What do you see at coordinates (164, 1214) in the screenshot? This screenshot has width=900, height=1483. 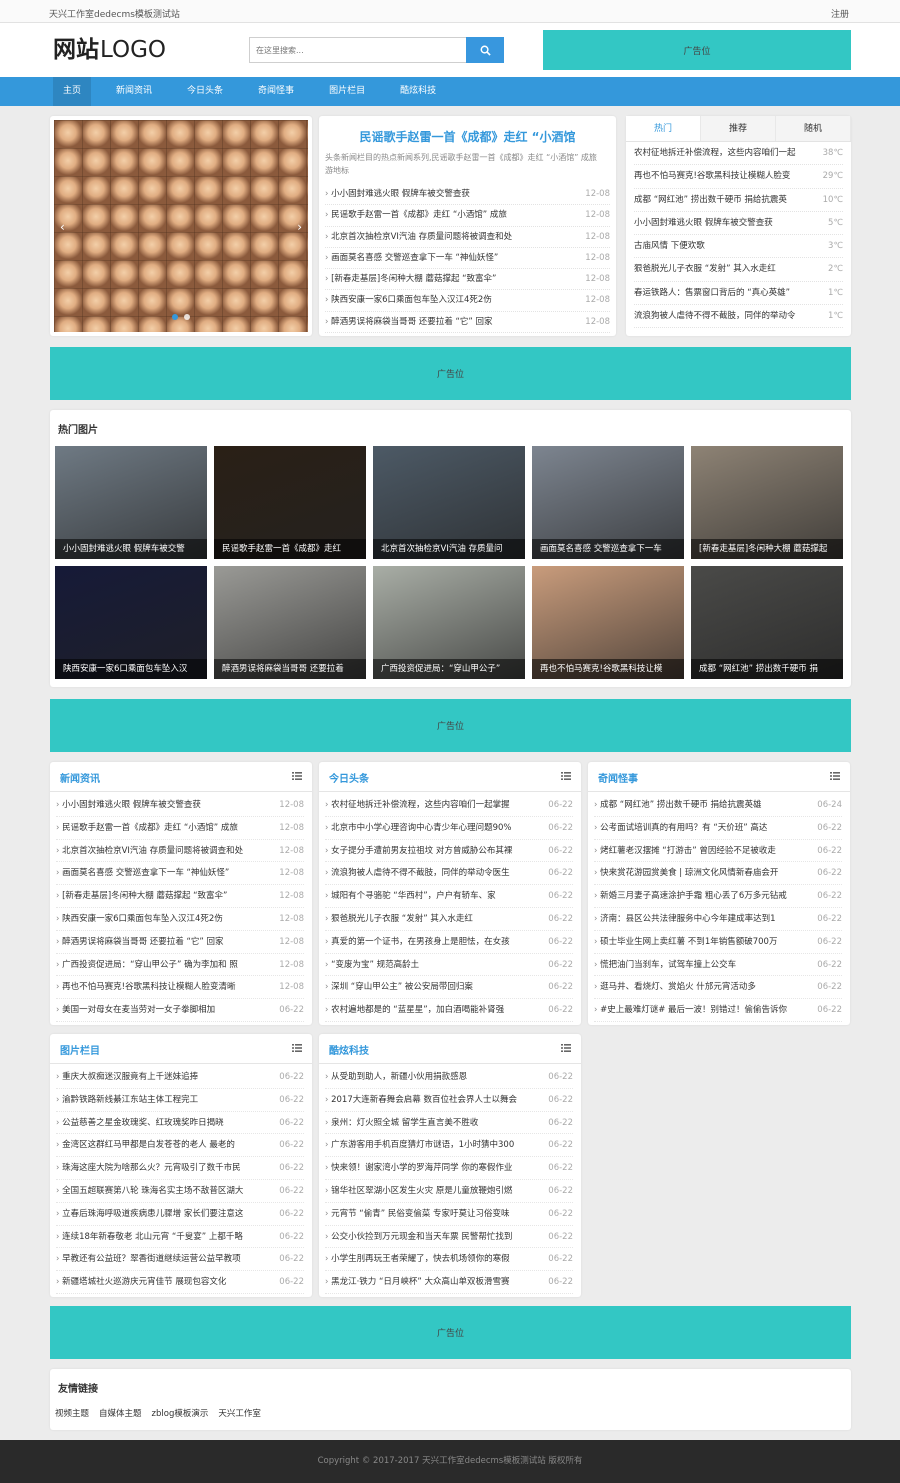 I see `news-item-title: 立春后珠海呼吸道疾病患儿骤增 家长们要注意这` at bounding box center [164, 1214].